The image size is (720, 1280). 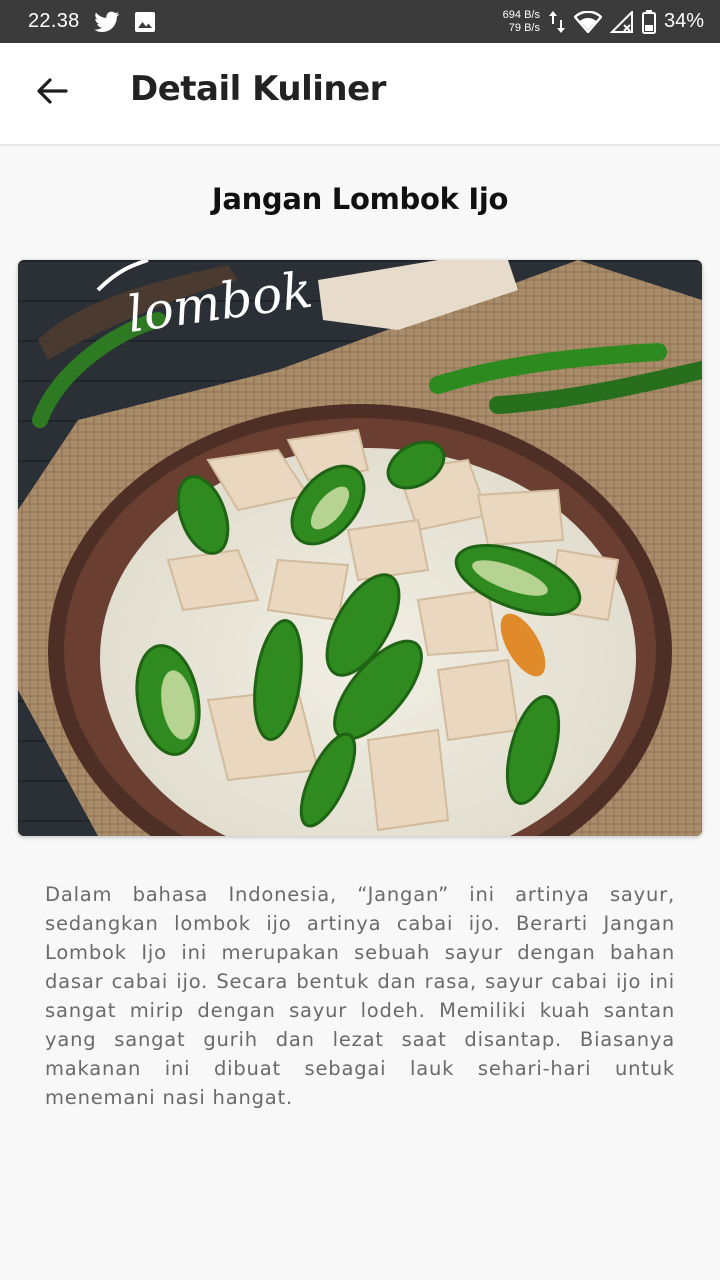 I want to click on page-title: Detail Kuliner, so click(x=258, y=89).